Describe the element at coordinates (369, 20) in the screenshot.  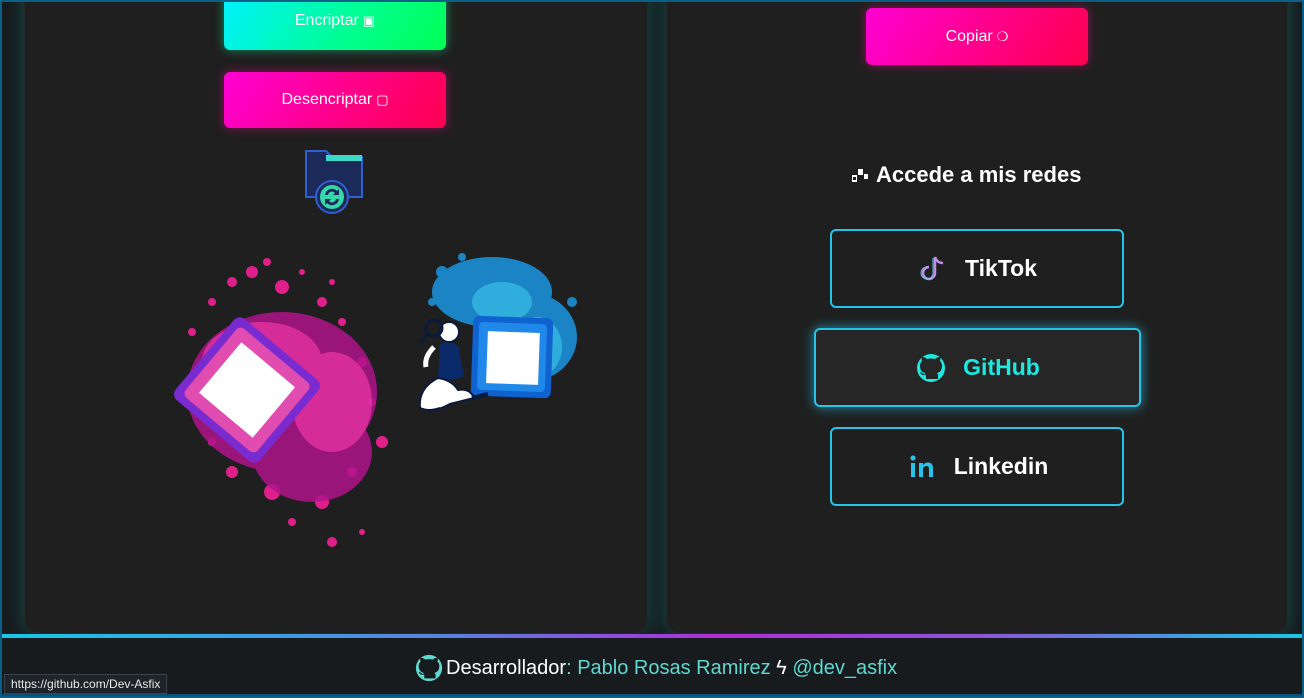
I see `encrypt-glyph-icon: ▣` at that location.